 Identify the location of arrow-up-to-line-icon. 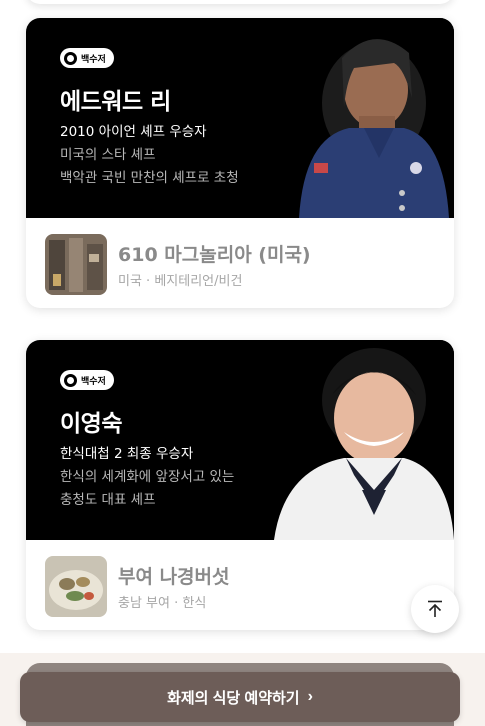
(435, 608).